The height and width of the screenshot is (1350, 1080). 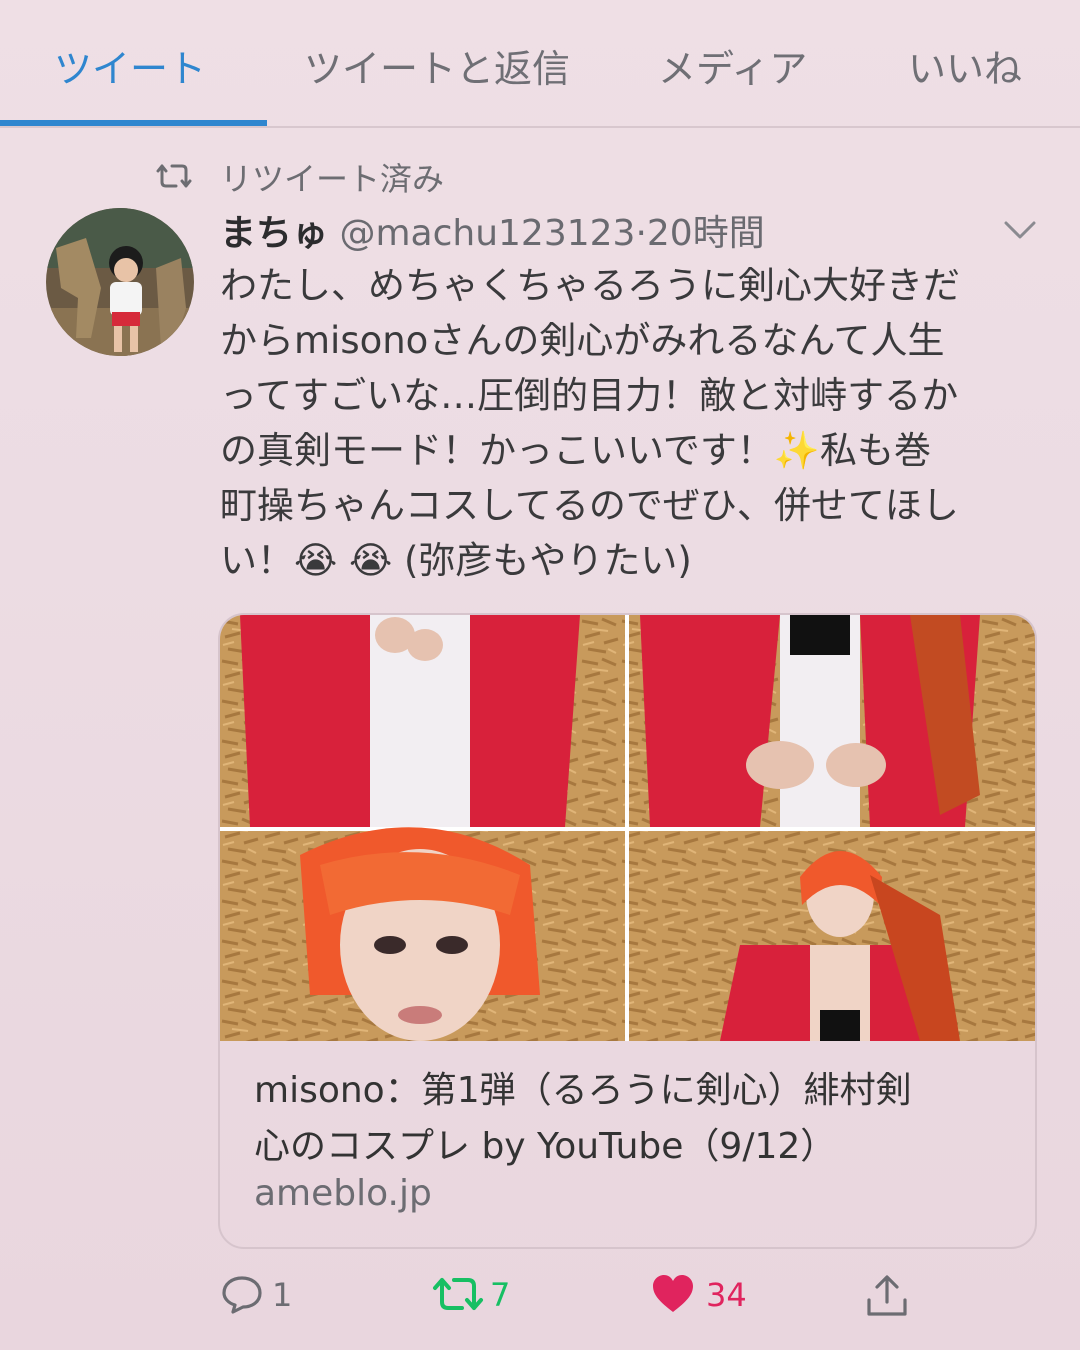 What do you see at coordinates (965, 65) in the screenshot?
I see `tab-likes: いいね` at bounding box center [965, 65].